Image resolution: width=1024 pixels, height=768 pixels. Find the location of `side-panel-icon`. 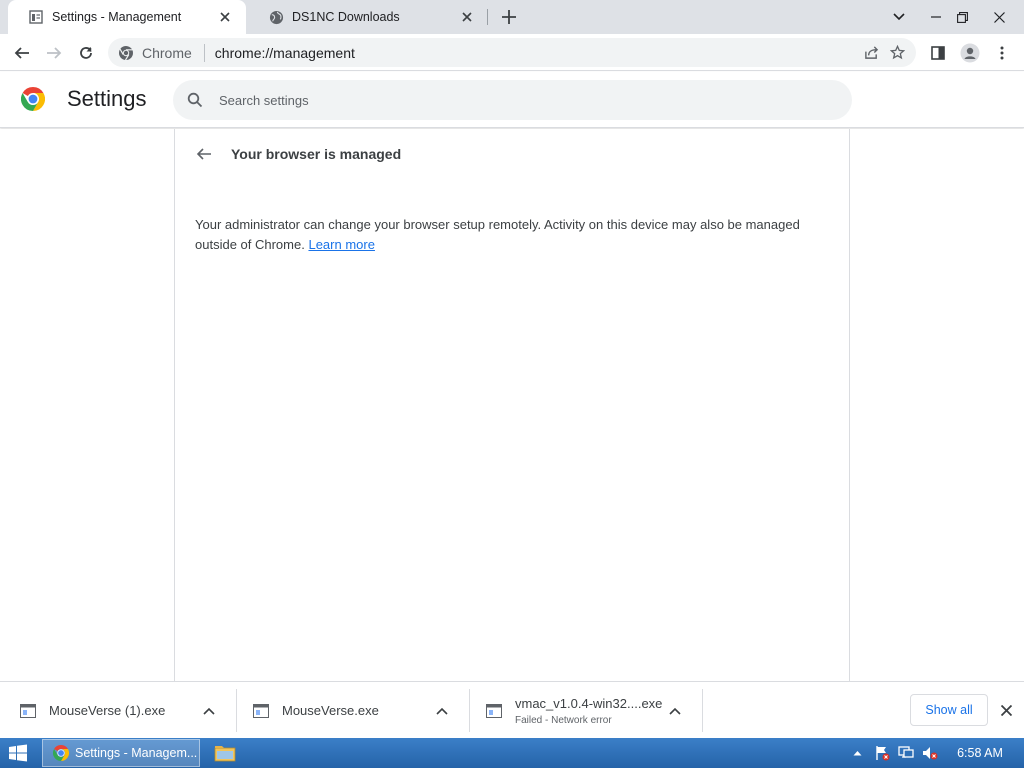

side-panel-icon is located at coordinates (938, 53).